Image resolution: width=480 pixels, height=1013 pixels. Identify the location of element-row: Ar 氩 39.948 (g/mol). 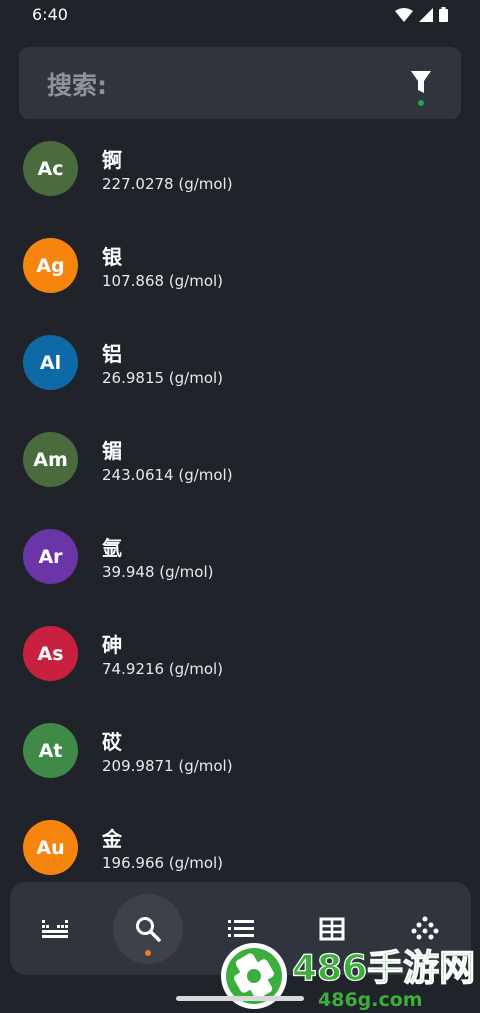
(240, 568).